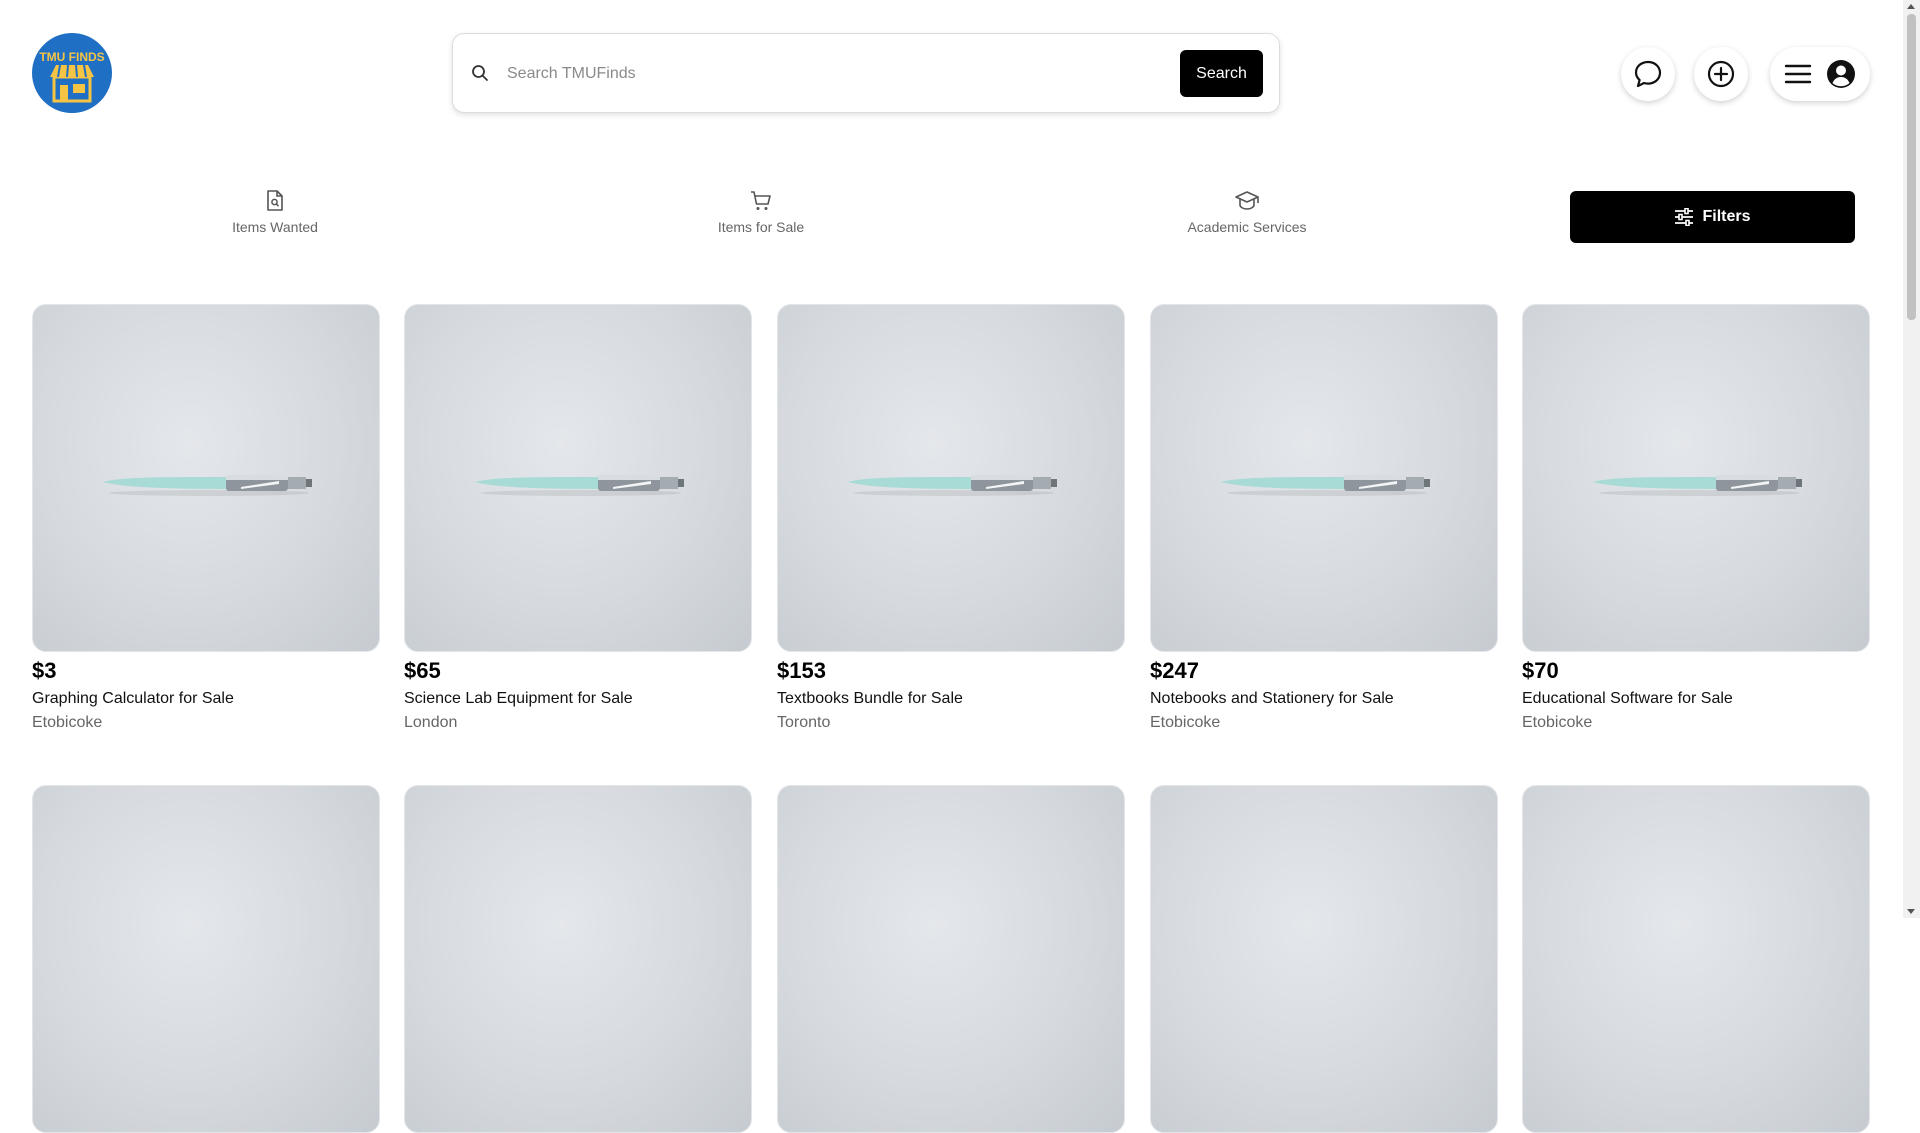 This screenshot has width=1920, height=1133. Describe the element at coordinates (807, 74) in the screenshot. I see `search-input` at that location.